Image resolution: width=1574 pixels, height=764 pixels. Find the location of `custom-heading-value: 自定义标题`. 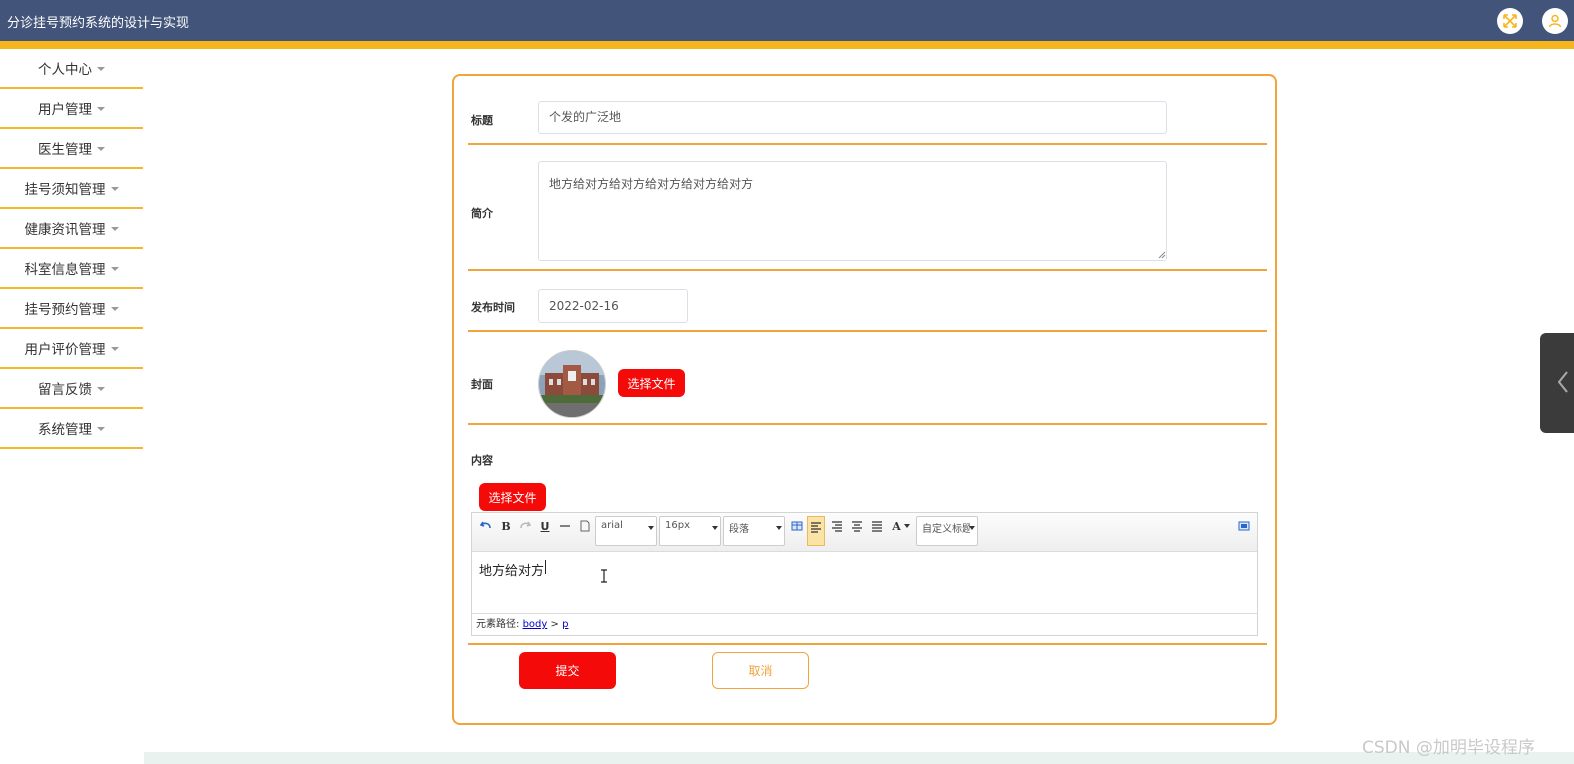

custom-heading-value: 自定义标题 is located at coordinates (946, 529).